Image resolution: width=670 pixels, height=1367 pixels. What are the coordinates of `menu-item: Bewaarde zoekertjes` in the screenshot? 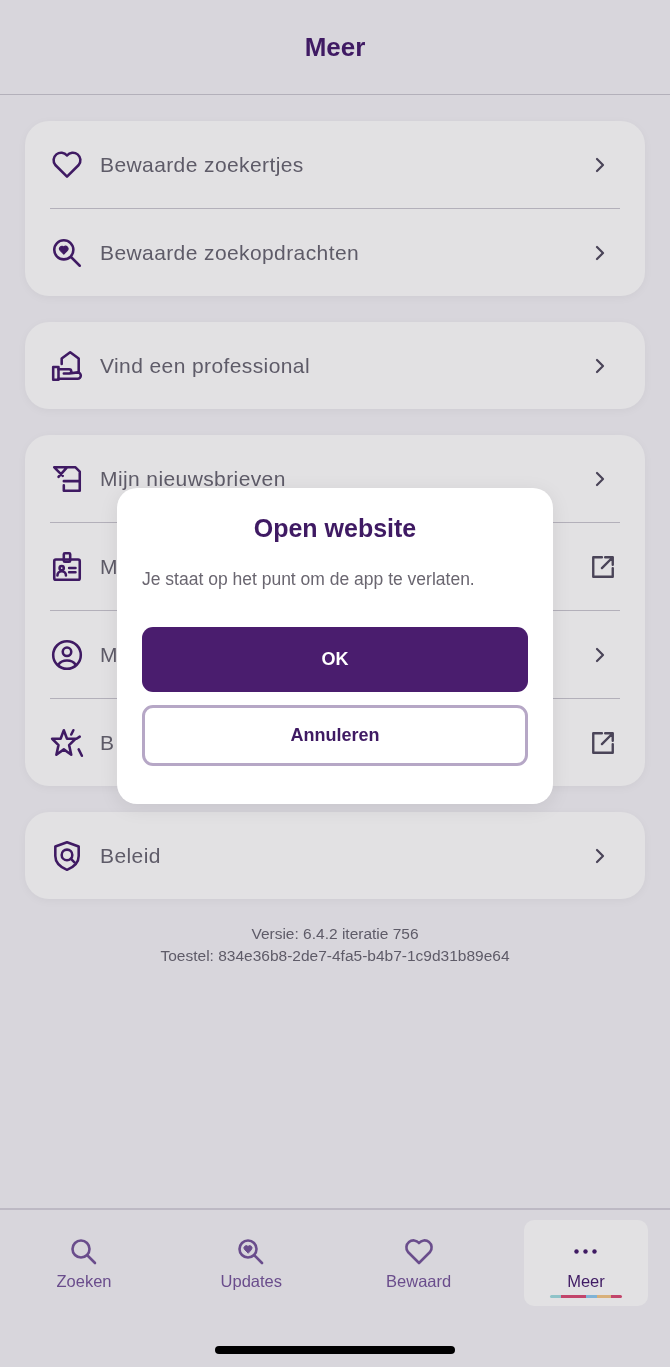 It's located at (338, 164).